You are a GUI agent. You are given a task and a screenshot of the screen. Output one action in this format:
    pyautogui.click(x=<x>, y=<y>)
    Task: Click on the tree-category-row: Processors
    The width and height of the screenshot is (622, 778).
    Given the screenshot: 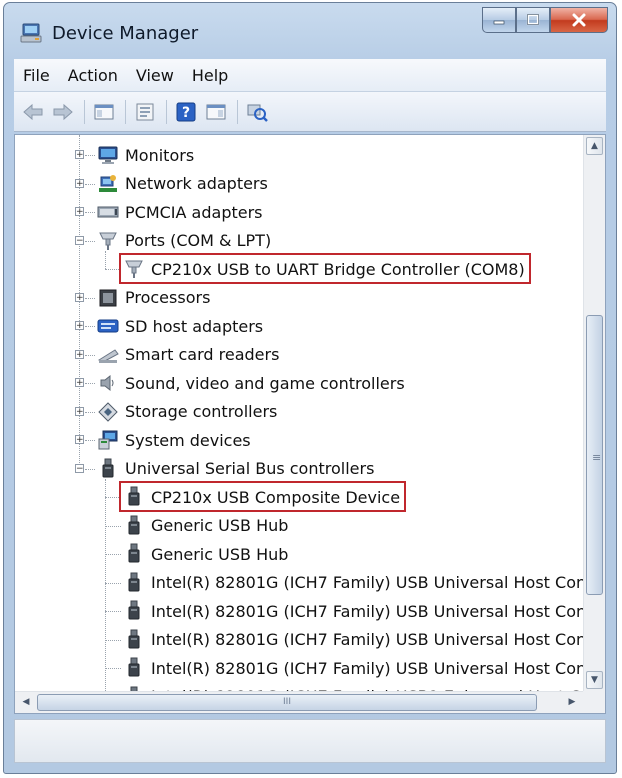 What is the action you would take?
    pyautogui.click(x=153, y=298)
    